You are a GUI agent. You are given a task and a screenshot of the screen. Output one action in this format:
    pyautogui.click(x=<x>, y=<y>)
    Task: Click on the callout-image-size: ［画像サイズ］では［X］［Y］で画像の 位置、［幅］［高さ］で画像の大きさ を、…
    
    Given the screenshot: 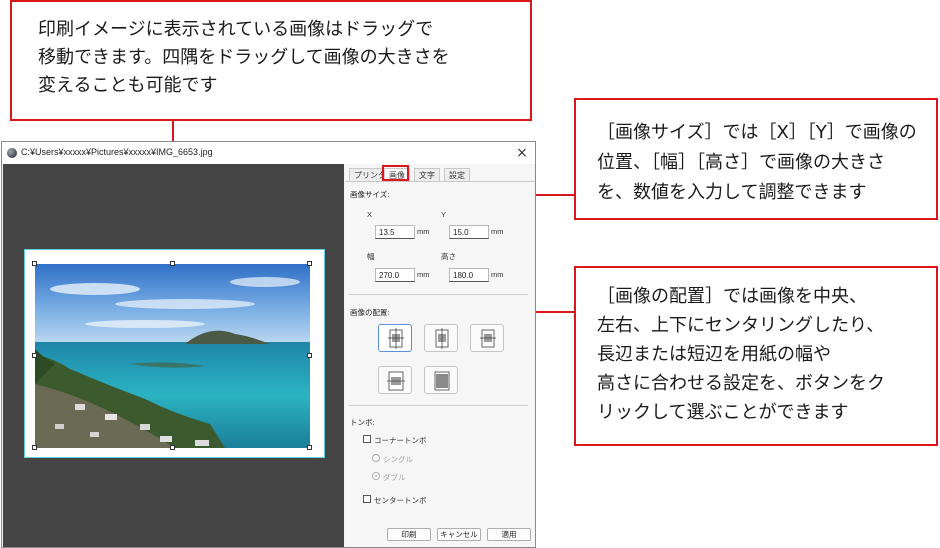 What is the action you would take?
    pyautogui.click(x=756, y=159)
    